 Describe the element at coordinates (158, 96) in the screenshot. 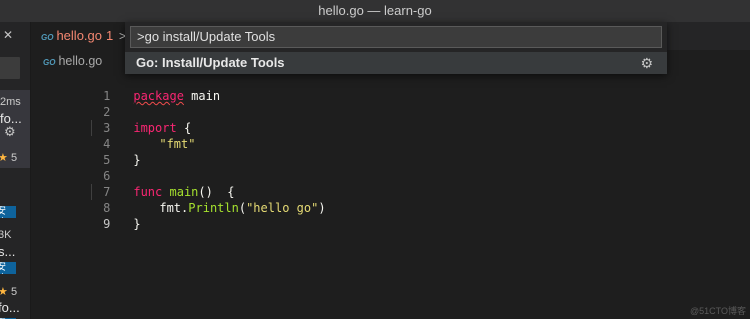

I see `keyword: package` at that location.